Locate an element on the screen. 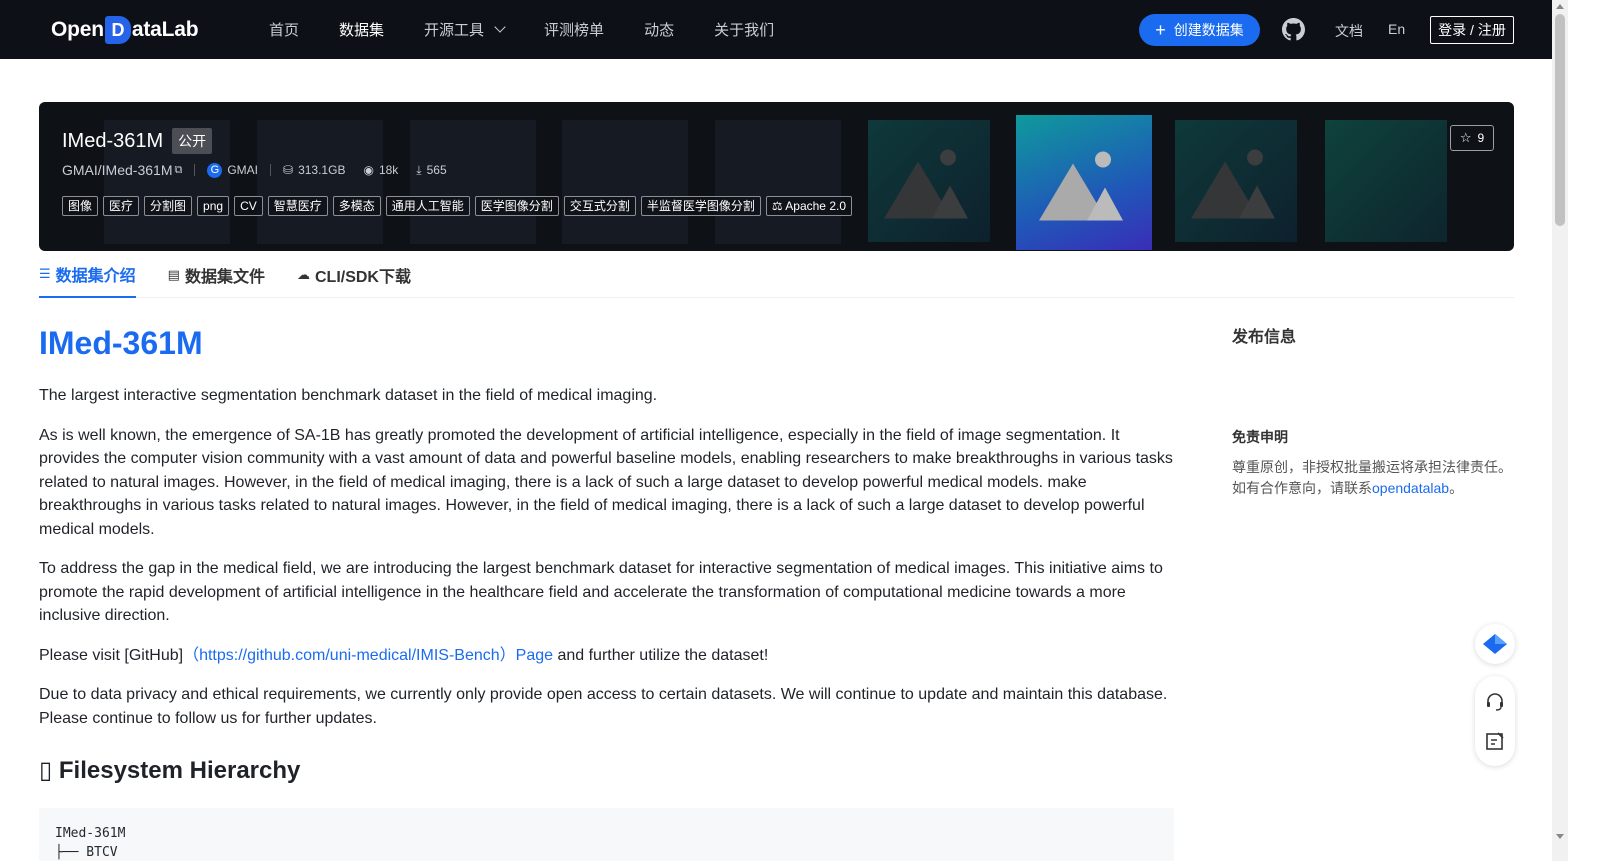  downloads-stat: ⤓ 565 is located at coordinates (431, 170).